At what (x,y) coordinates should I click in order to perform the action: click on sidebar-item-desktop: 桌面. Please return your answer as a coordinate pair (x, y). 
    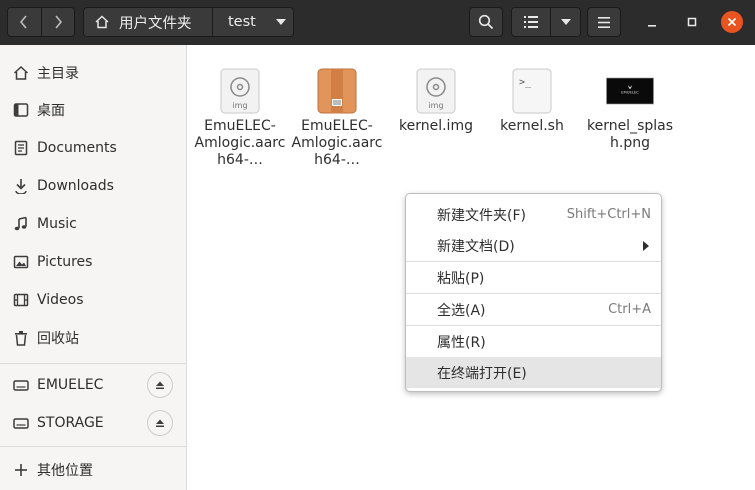
    Looking at the image, I should click on (93, 110).